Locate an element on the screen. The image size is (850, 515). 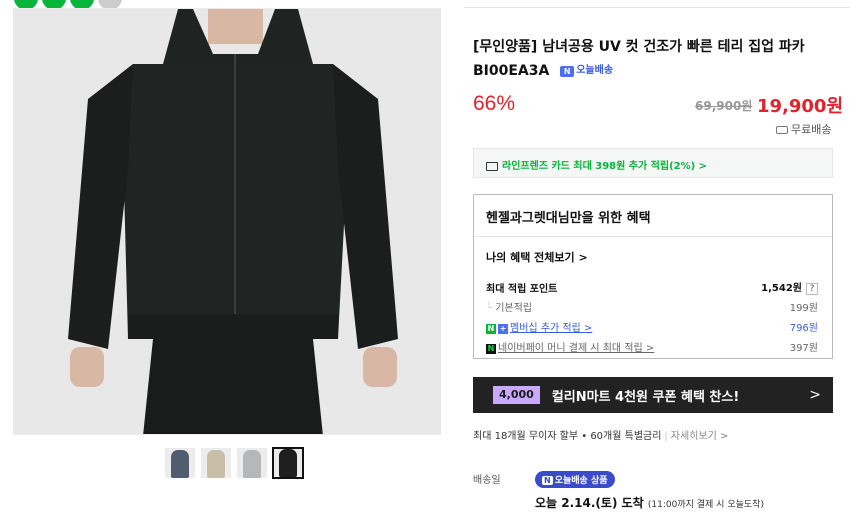
thumb-black-image is located at coordinates (288, 463).